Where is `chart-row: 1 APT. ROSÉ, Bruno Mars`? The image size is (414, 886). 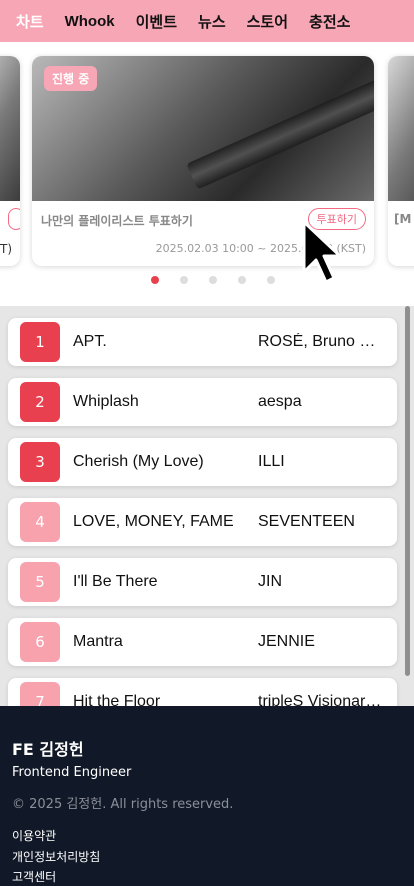
chart-row: 1 APT. ROSÉ, Bruno Mars is located at coordinates (202, 342).